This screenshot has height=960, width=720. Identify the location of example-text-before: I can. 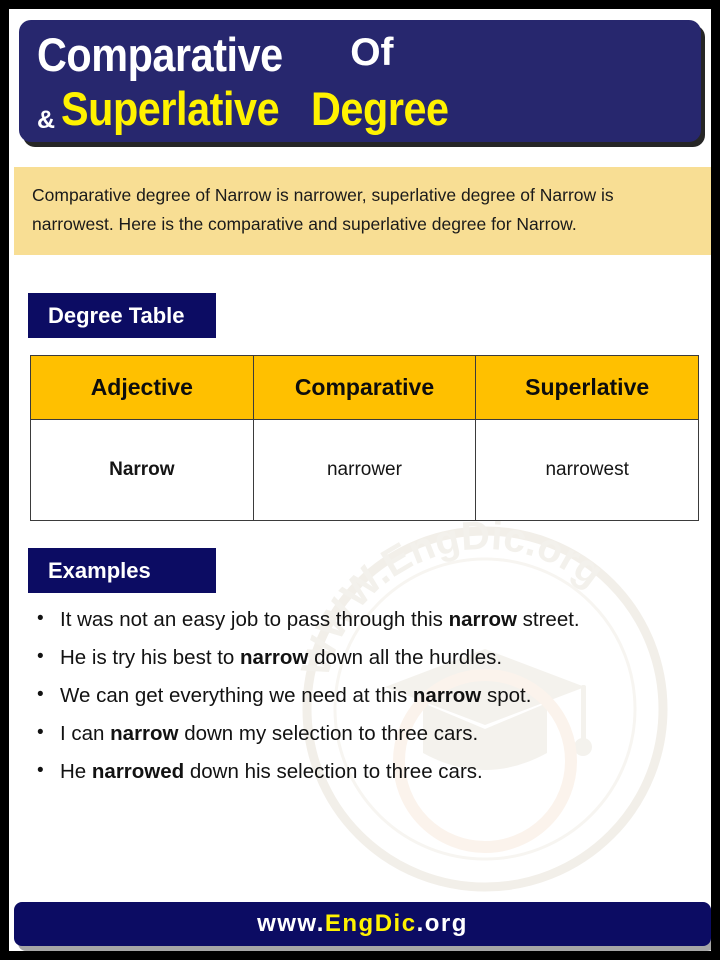
(85, 733).